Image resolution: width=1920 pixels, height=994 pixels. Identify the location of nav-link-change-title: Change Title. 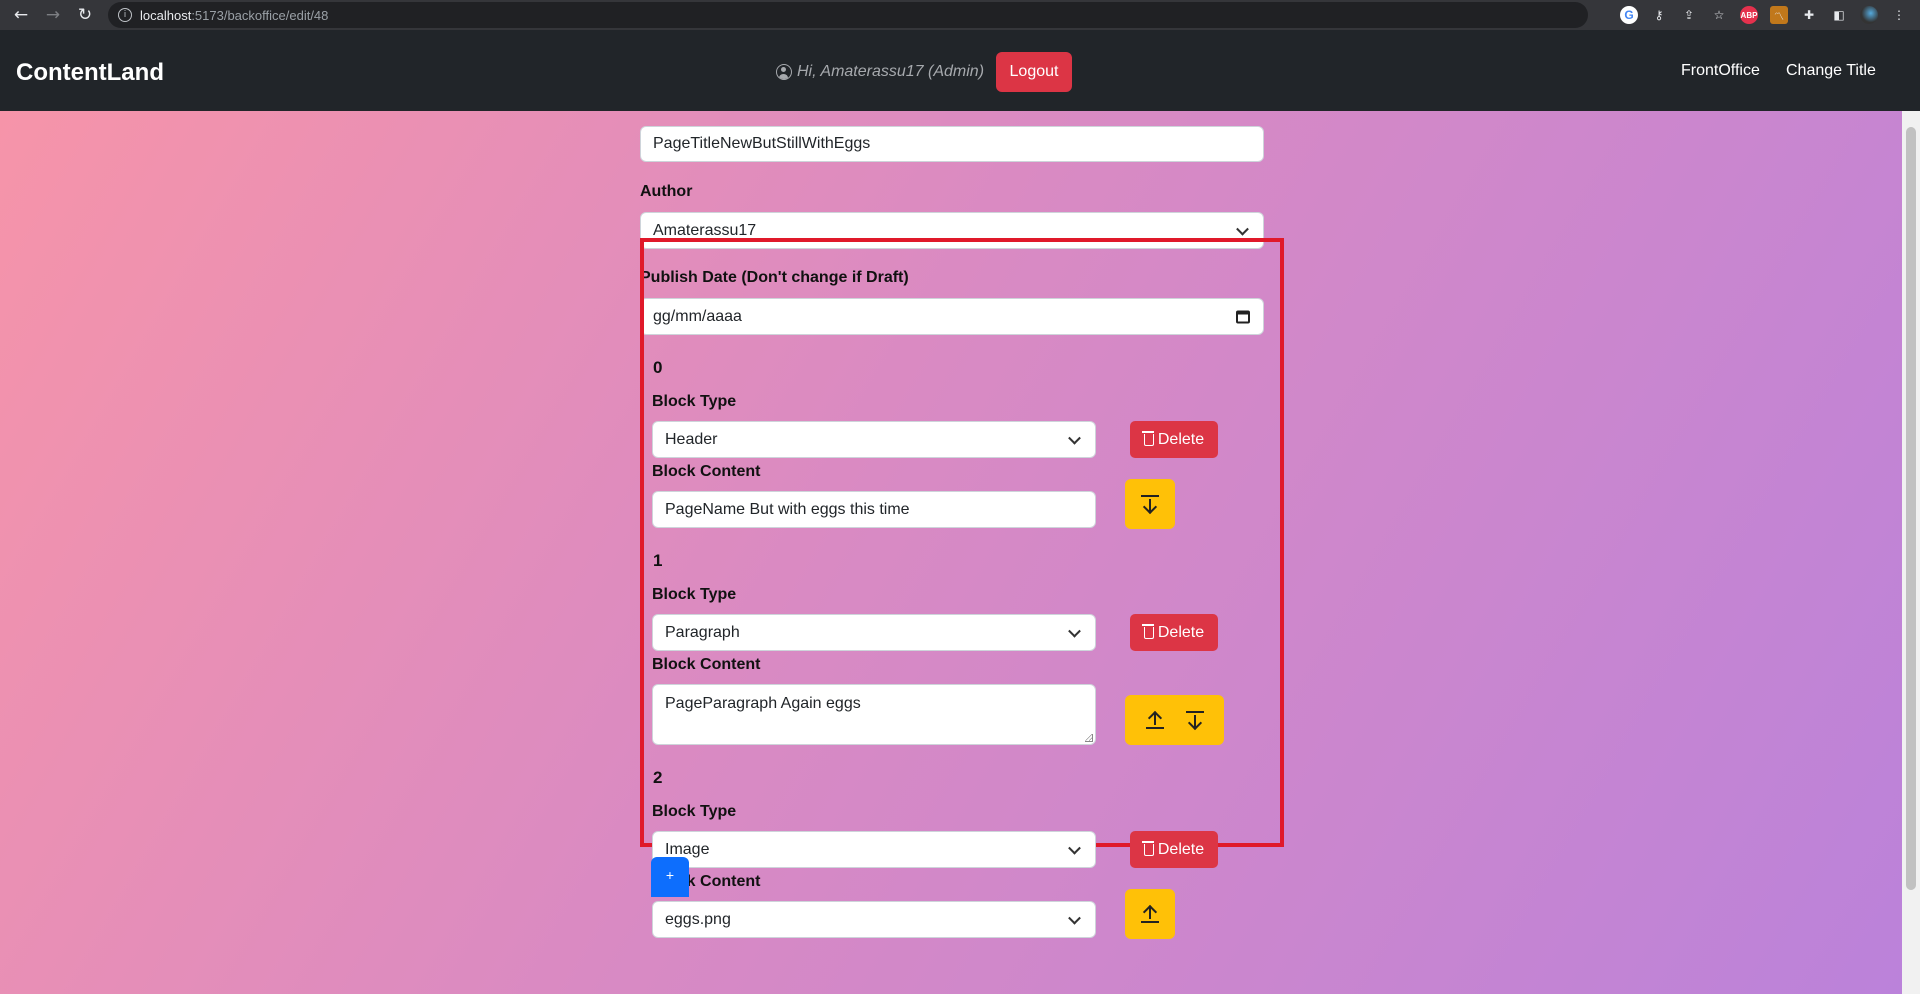
(1831, 71).